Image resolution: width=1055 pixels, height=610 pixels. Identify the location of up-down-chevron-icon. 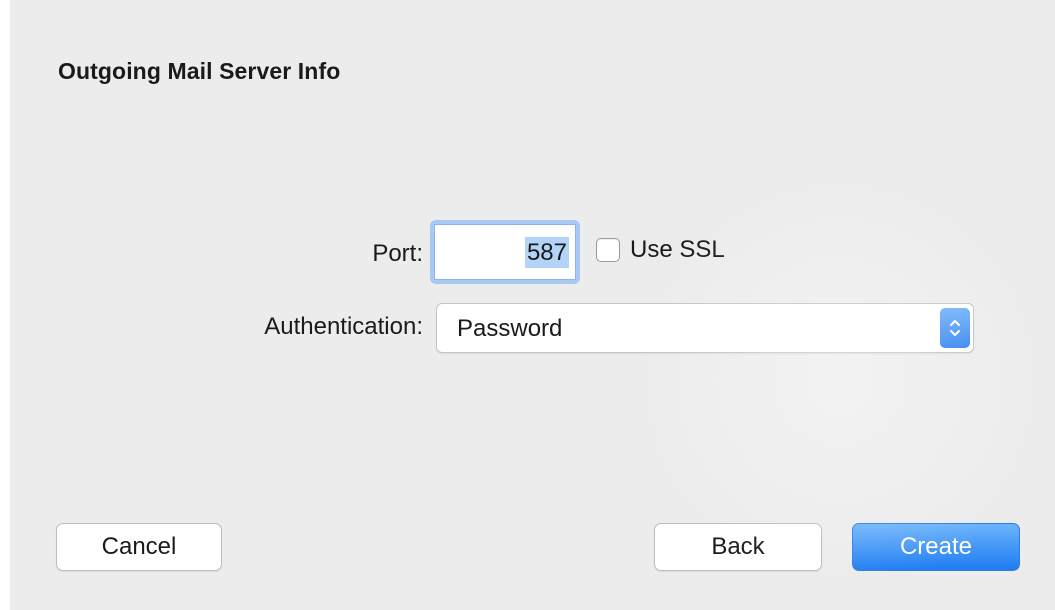
(955, 328).